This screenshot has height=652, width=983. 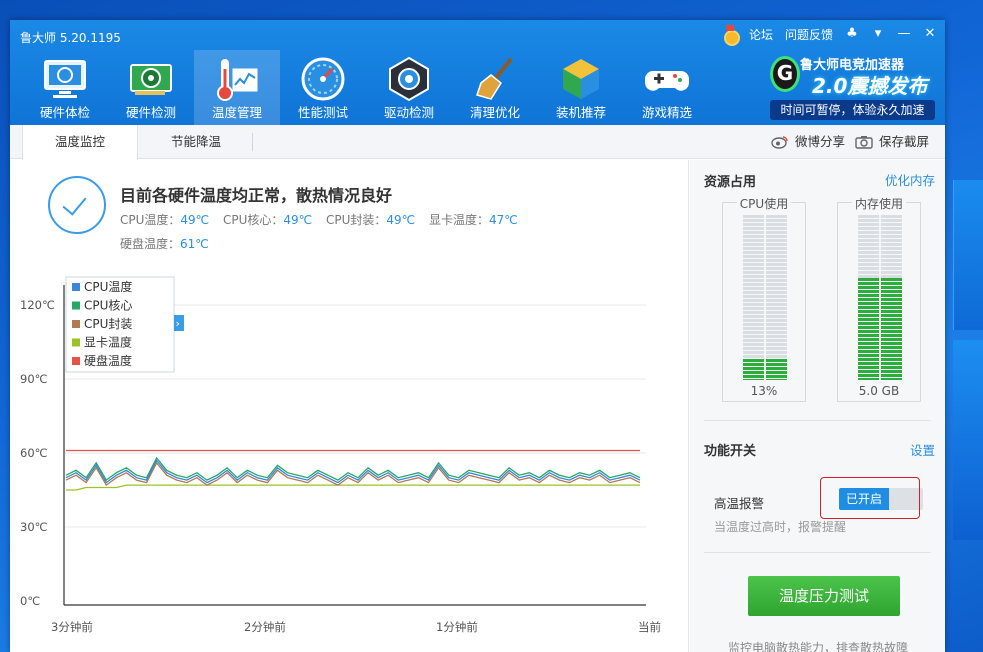 I want to click on main-nav: 硬件体检 硬件检测 温度管理 性能测试 驱动检测 清理优化 装机推荐 游戏精选, so click(x=366, y=87).